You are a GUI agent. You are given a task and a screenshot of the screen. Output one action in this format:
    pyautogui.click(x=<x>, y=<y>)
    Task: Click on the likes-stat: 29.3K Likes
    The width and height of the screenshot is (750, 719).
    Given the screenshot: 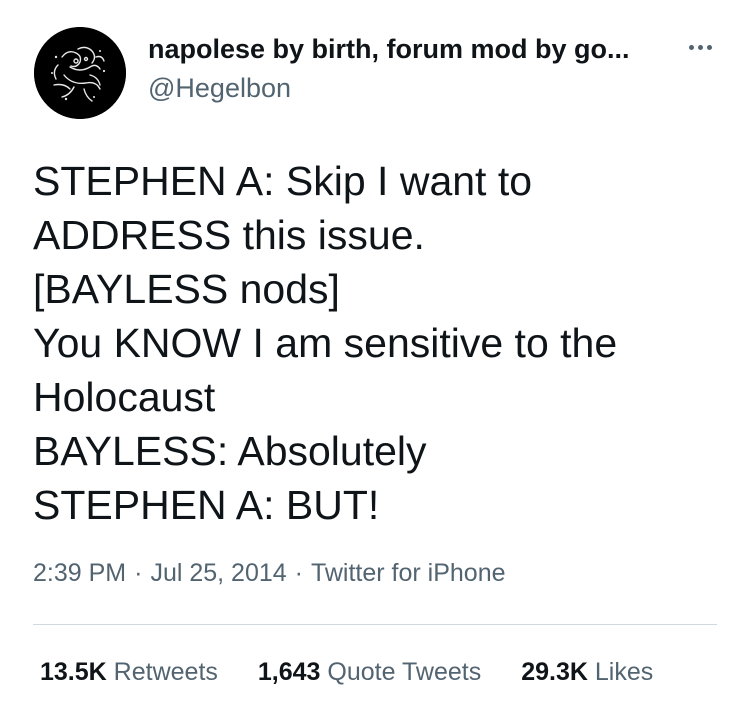 What is the action you would take?
    pyautogui.click(x=587, y=672)
    